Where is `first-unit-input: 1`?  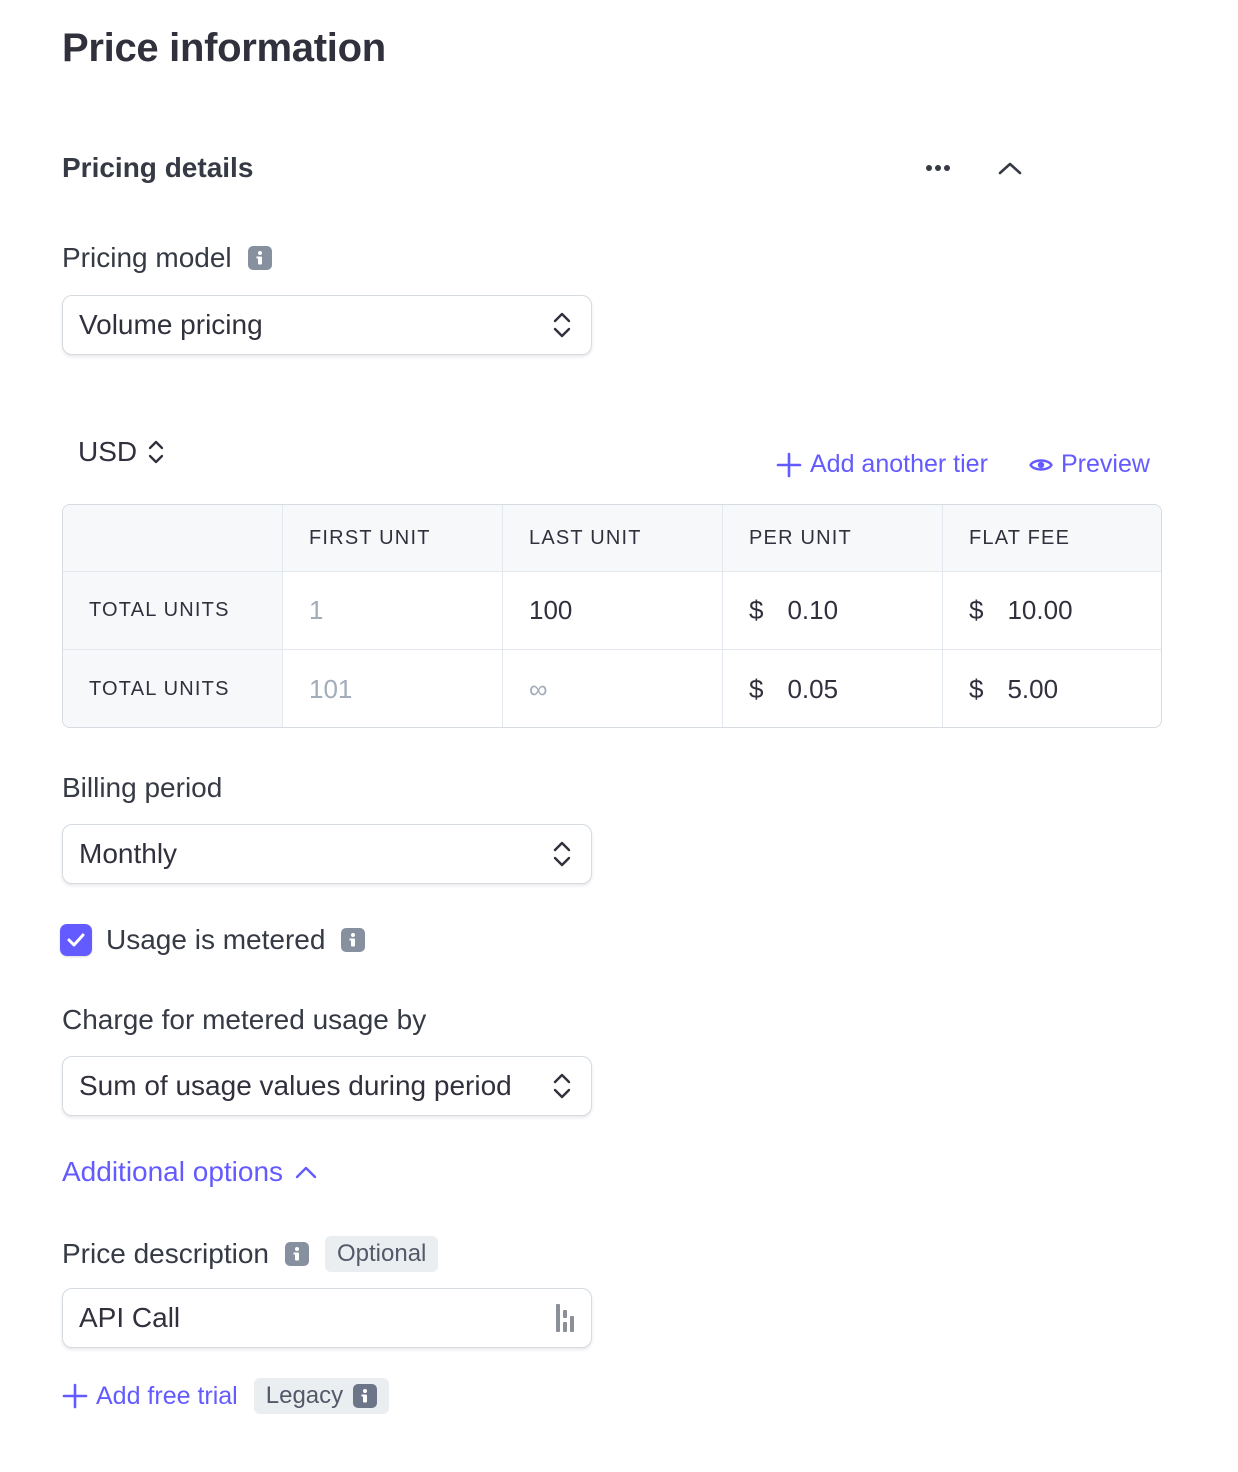
first-unit-input: 1 is located at coordinates (393, 610).